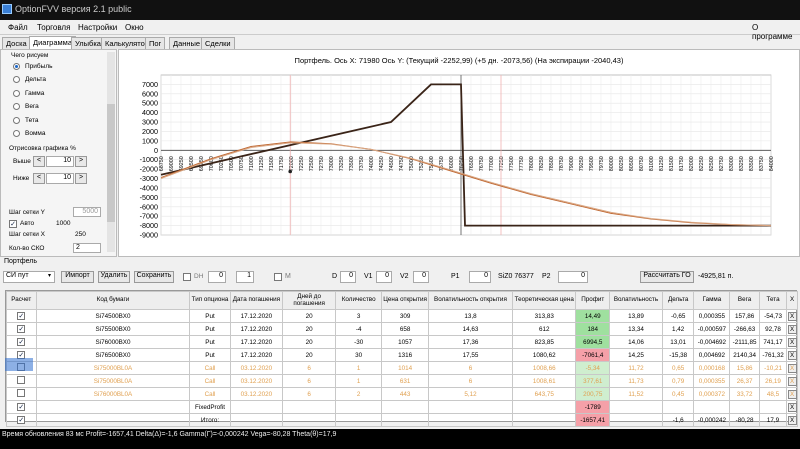  What do you see at coordinates (744, 381) in the screenshot?
I see `table-cell: 26,37` at bounding box center [744, 381].